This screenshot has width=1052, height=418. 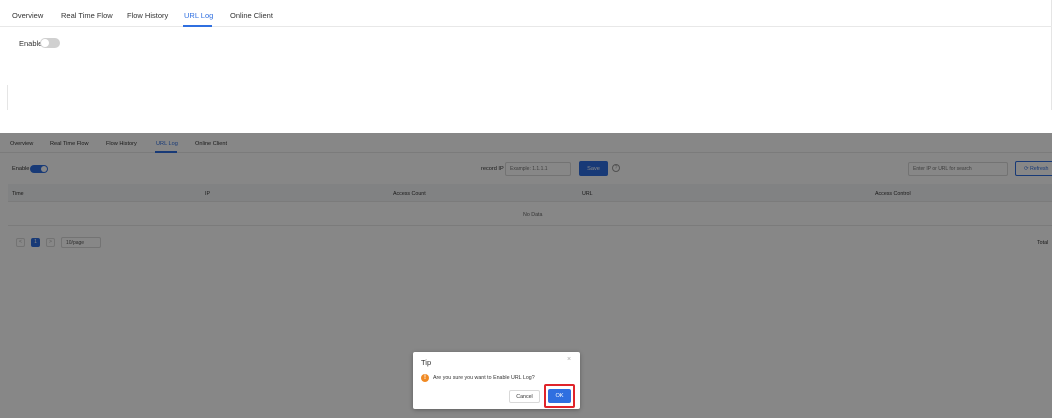 I want to click on enable-toggle, so click(x=50, y=43).